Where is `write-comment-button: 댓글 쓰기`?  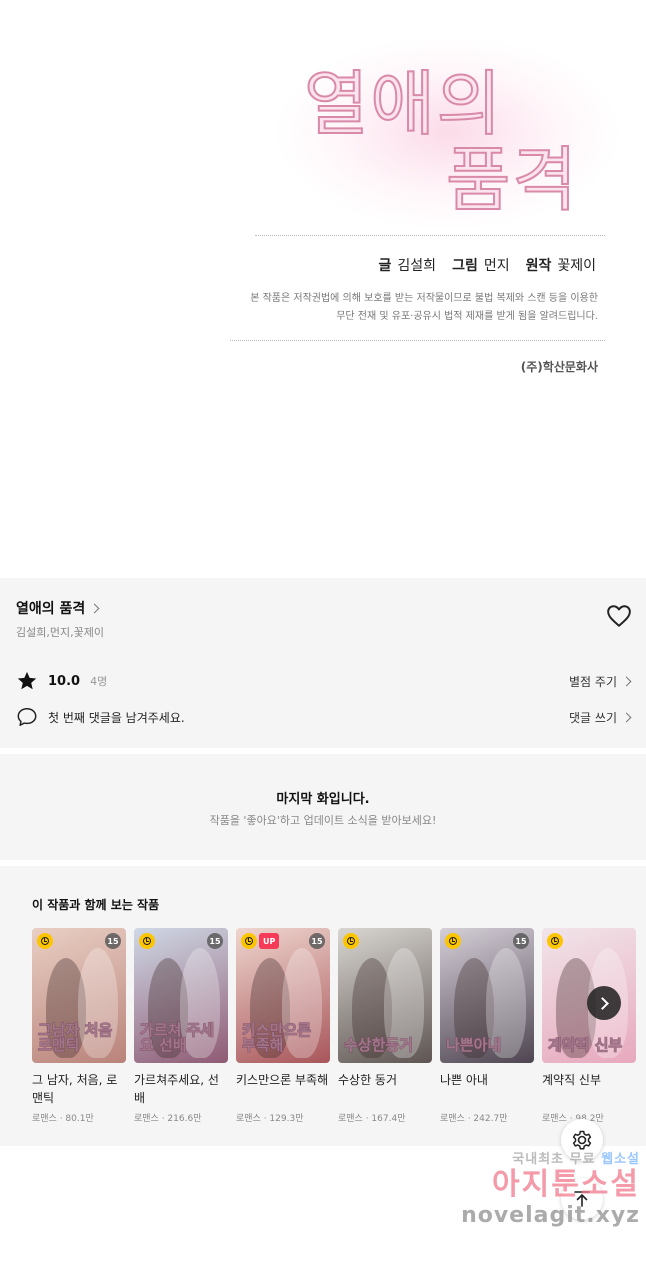
write-comment-button: 댓글 쓰기 is located at coordinates (600, 717).